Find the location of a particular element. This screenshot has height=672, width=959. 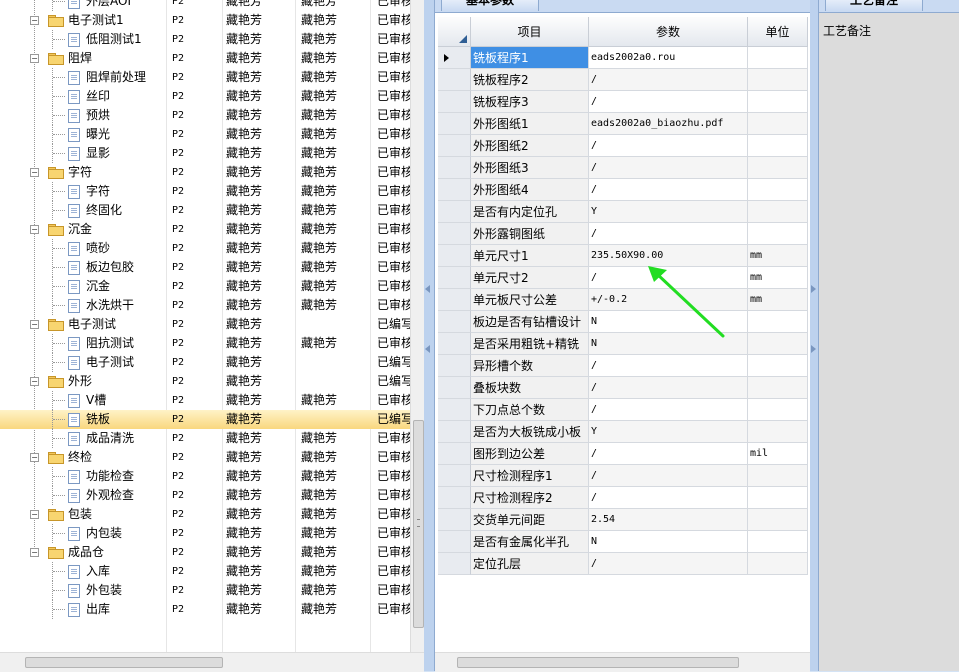

param-value-cell: N is located at coordinates (668, 542).